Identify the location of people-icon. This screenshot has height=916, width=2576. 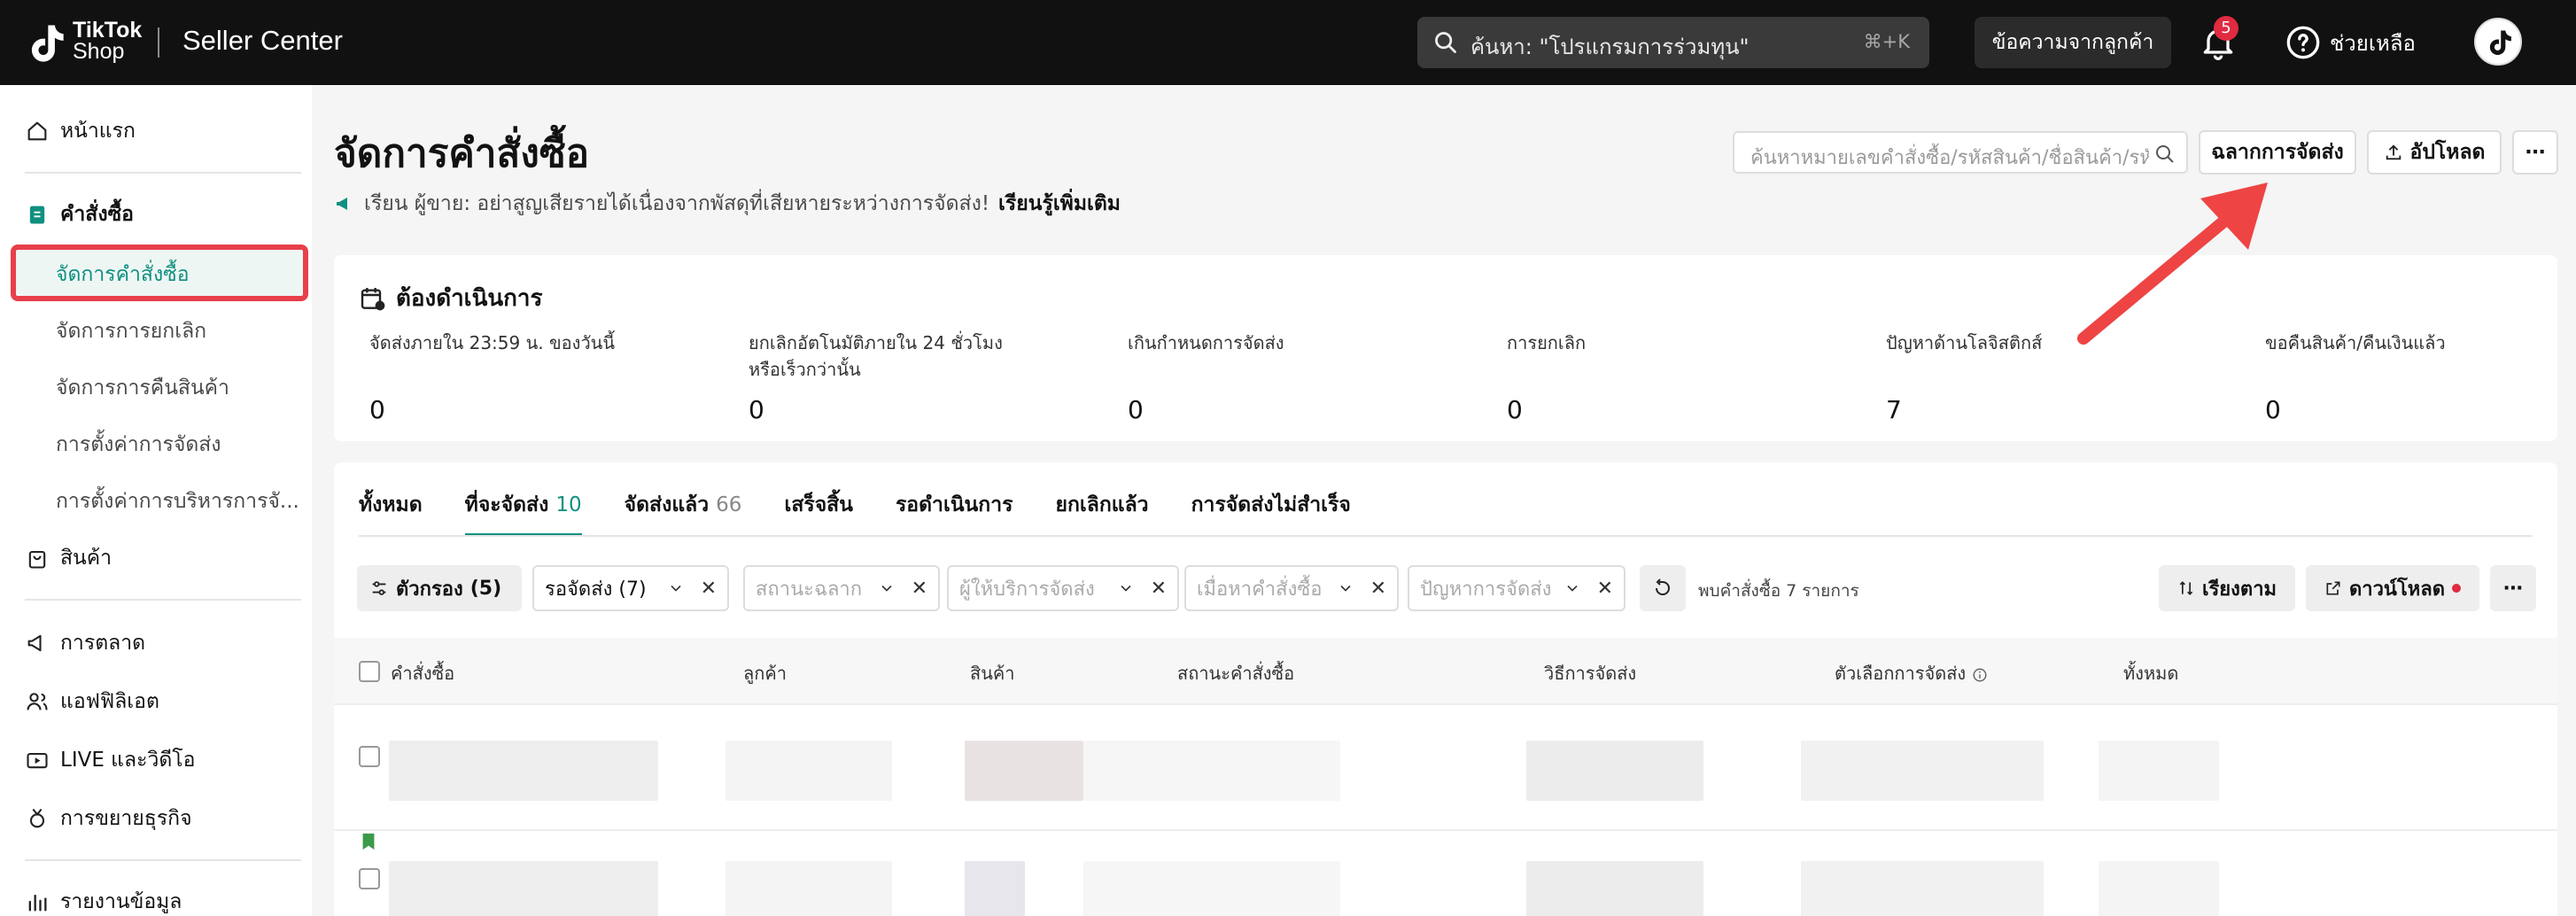
(37, 701).